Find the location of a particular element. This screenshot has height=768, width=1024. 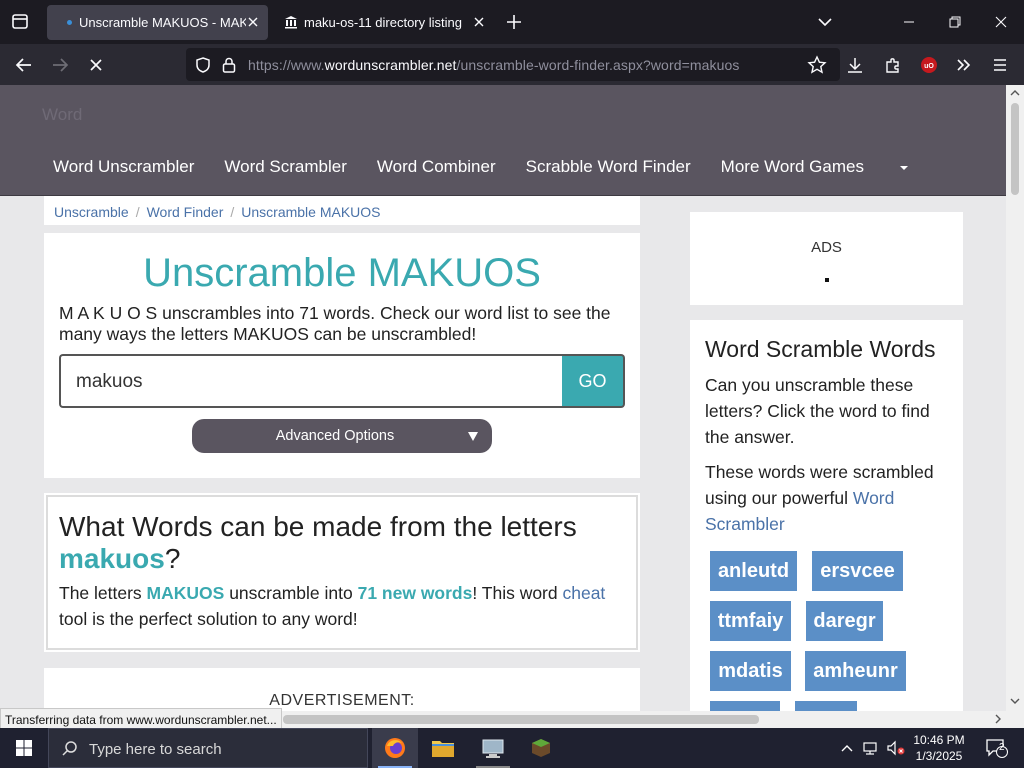

ublock-origin-icon: uO is located at coordinates (929, 65).